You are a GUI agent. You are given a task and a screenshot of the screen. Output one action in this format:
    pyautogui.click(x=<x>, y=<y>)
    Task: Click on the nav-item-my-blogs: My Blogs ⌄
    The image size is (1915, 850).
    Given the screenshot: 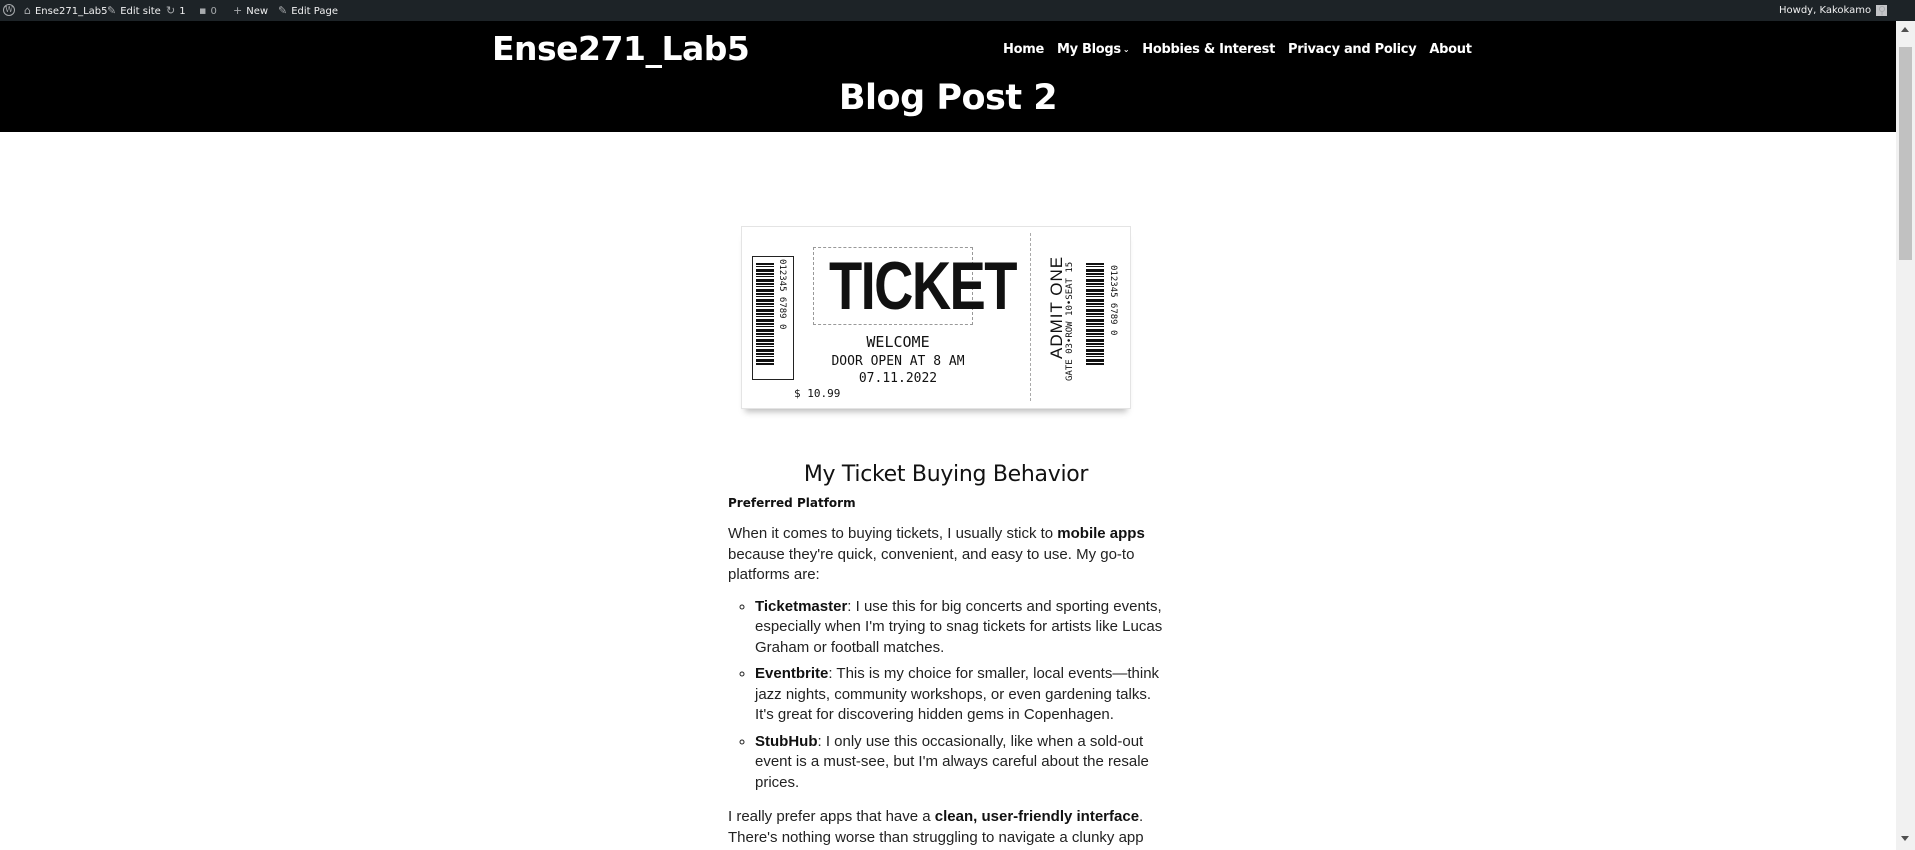 What is the action you would take?
    pyautogui.click(x=1093, y=49)
    